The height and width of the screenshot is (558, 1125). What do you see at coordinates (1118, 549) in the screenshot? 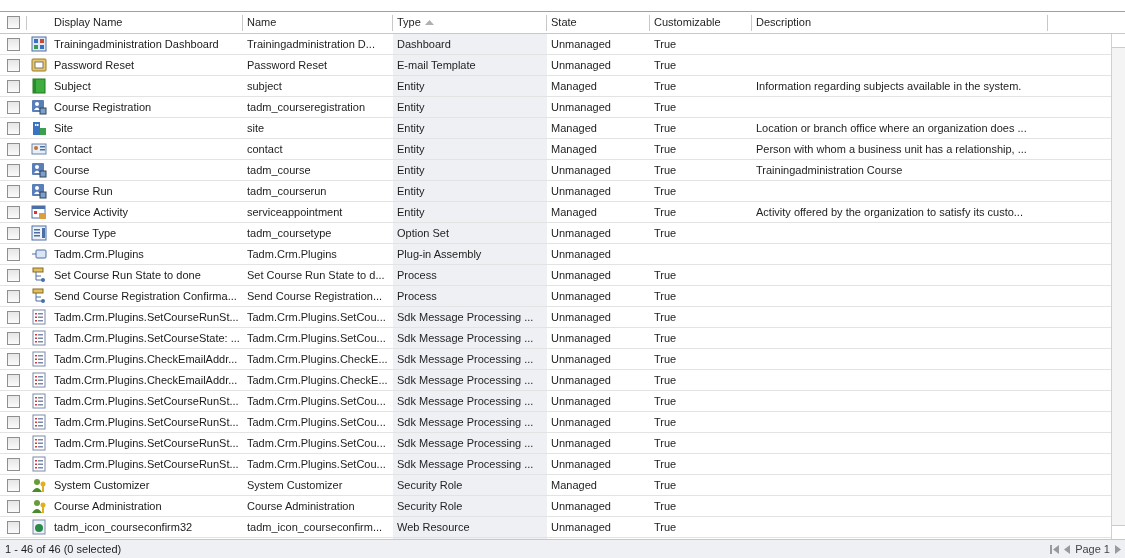
I see `next-page-icon` at bounding box center [1118, 549].